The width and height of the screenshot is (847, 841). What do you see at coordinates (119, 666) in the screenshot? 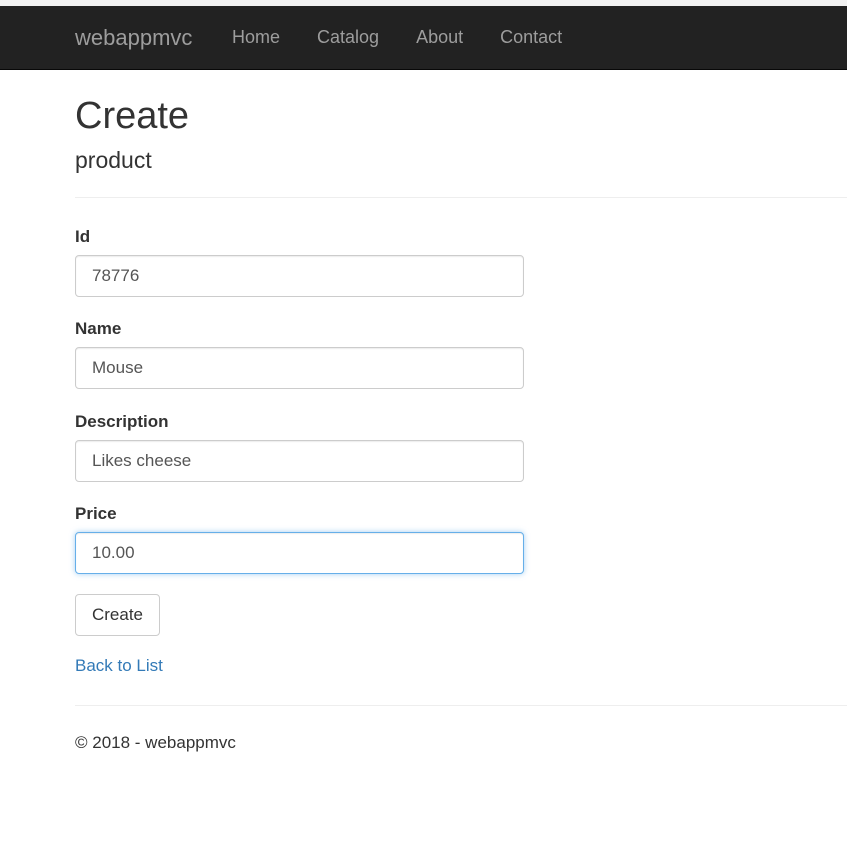
I see `back-to-list-link: Back to List` at bounding box center [119, 666].